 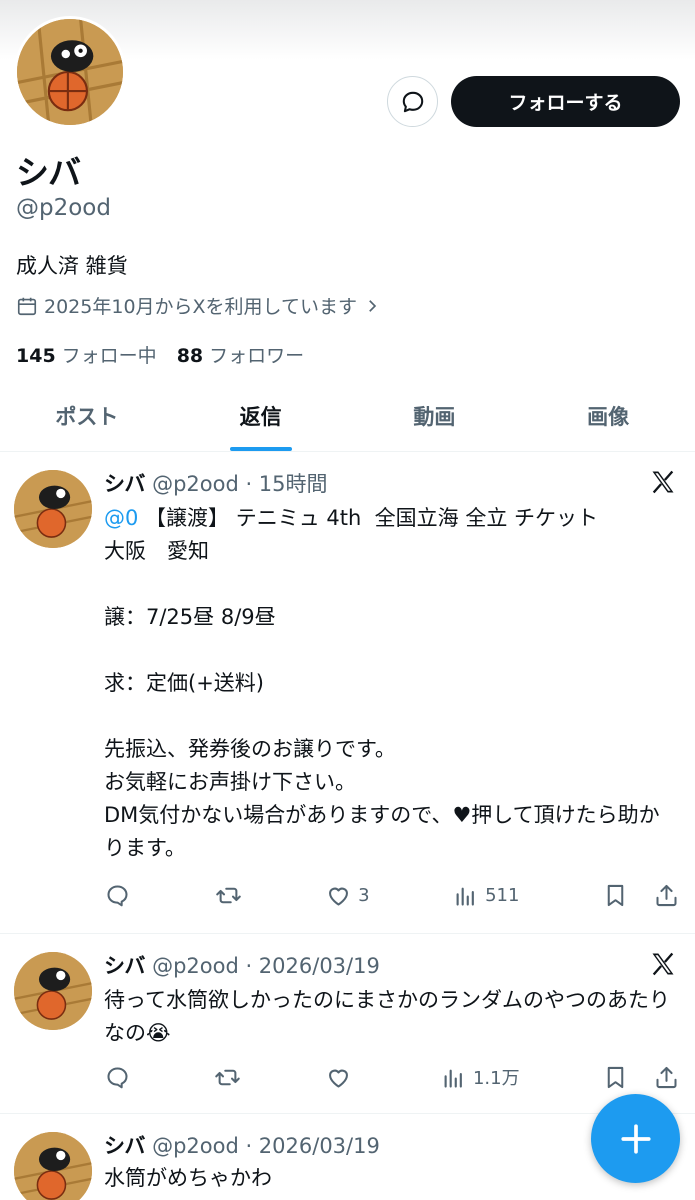 I want to click on views-count: 1.1万, so click(x=496, y=1078).